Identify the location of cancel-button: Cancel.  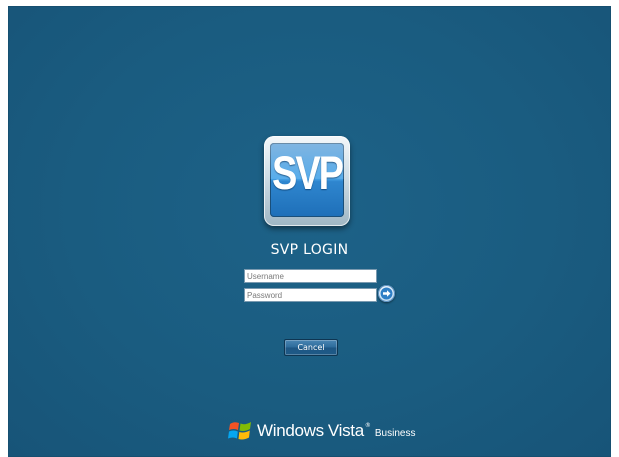
(311, 347).